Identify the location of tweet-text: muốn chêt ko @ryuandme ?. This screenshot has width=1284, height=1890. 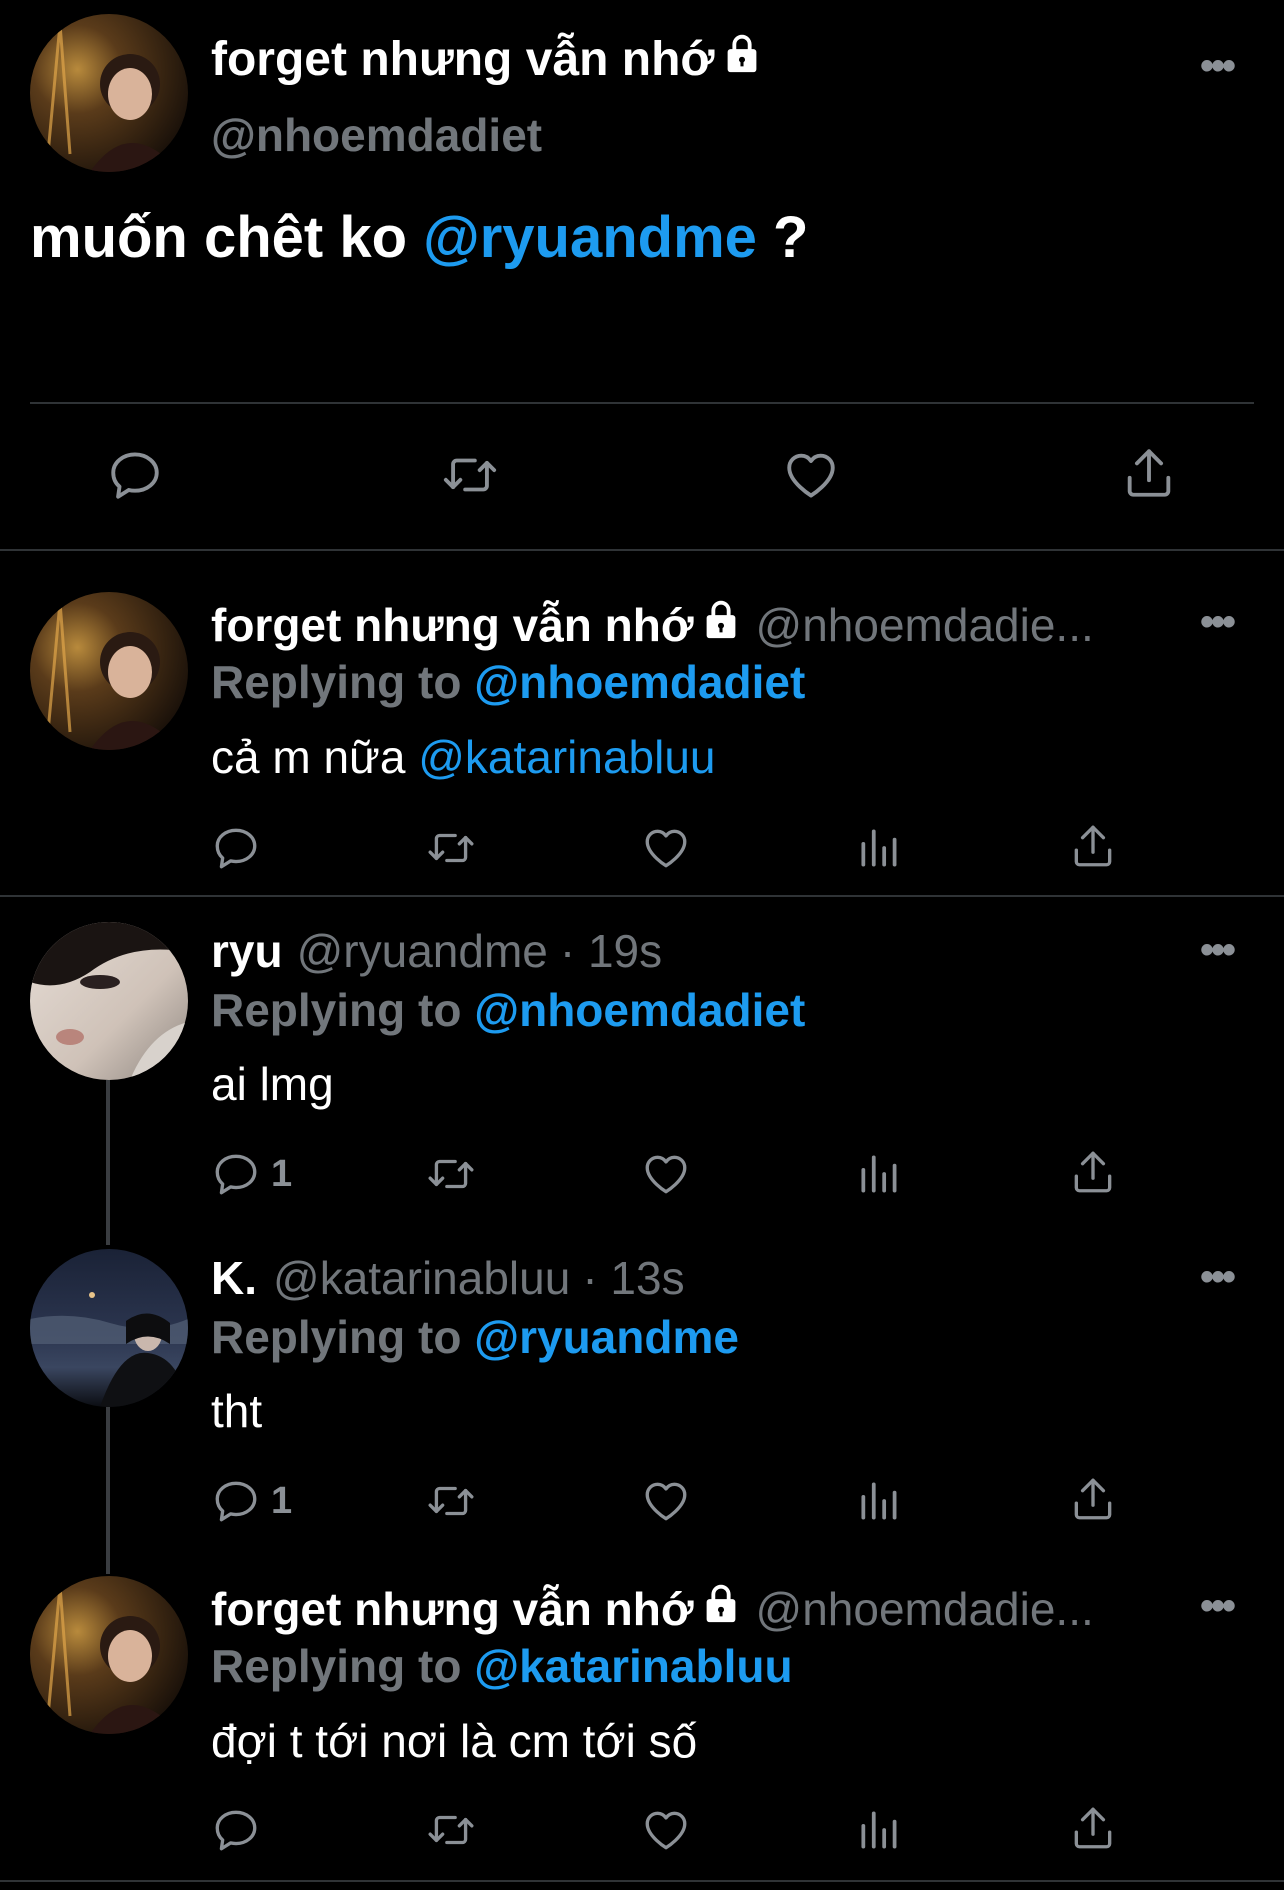
(419, 237).